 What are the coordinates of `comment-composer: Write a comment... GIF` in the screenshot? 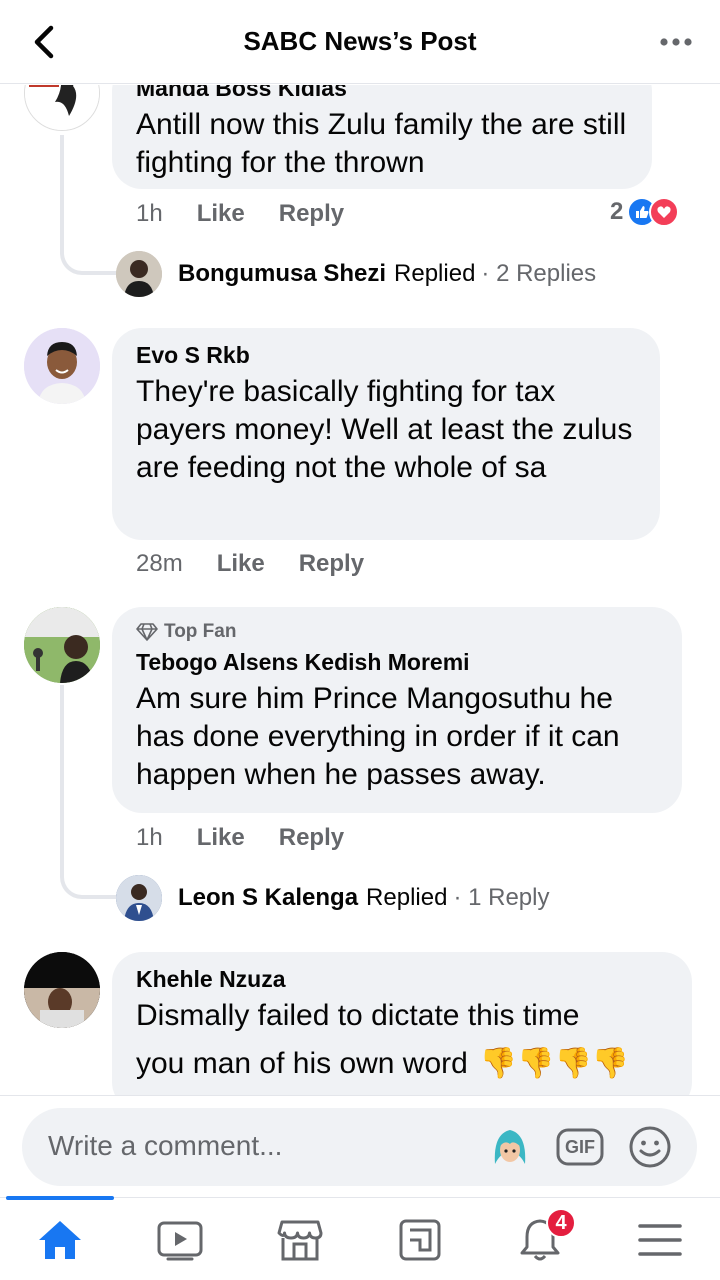 It's located at (359, 1147).